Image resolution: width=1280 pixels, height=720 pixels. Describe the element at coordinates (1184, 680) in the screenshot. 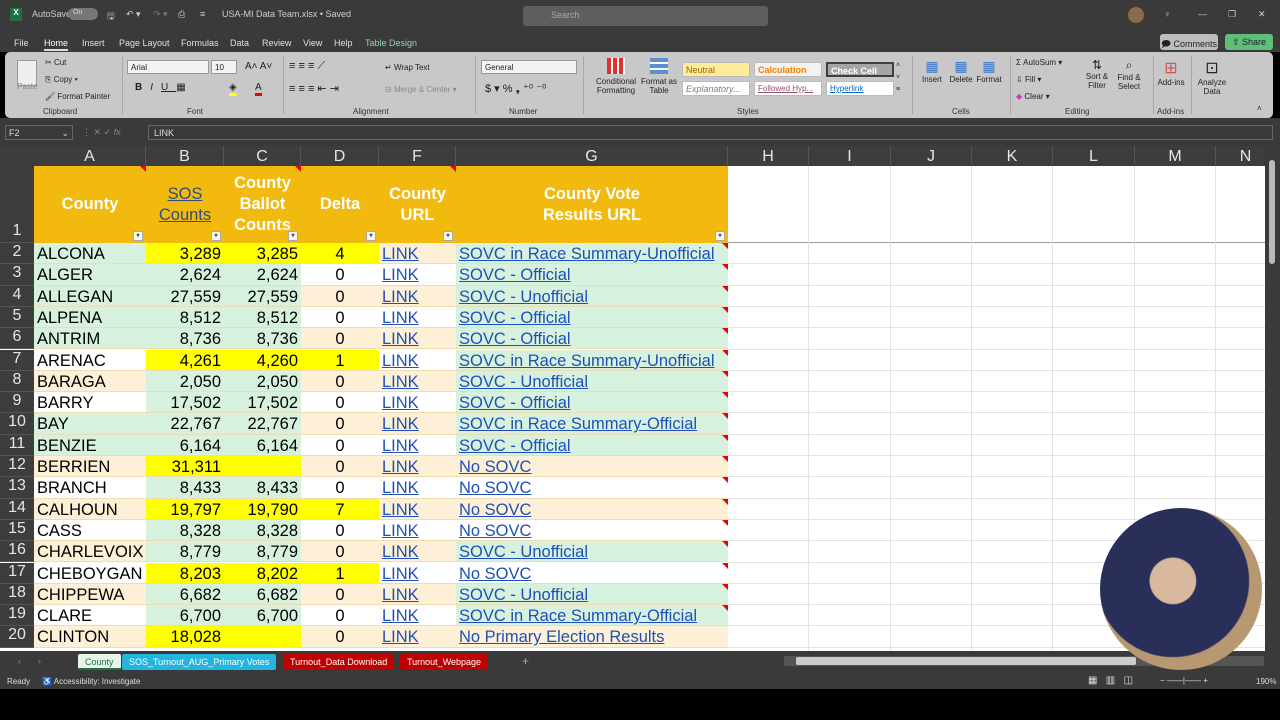

I see `zoom-slider: − ——|—— +` at that location.